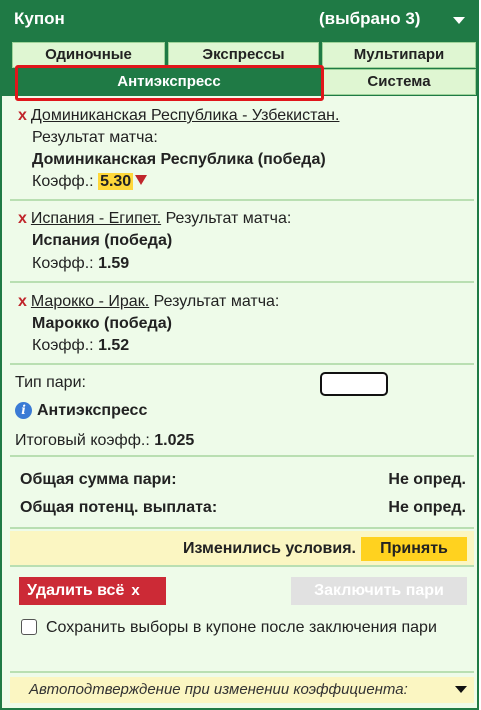 The image size is (481, 710). Describe the element at coordinates (379, 591) in the screenshot. I see `place-bet-button: Заключить пари` at that location.